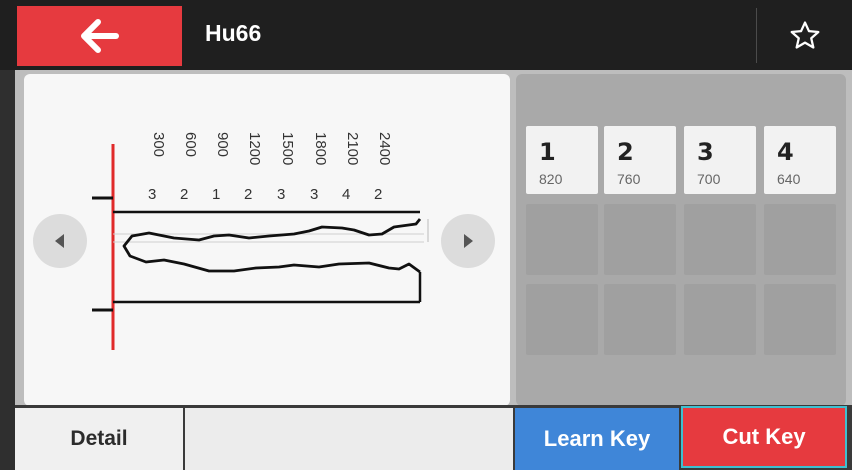 The image size is (852, 470). I want to click on back-button, so click(99, 36).